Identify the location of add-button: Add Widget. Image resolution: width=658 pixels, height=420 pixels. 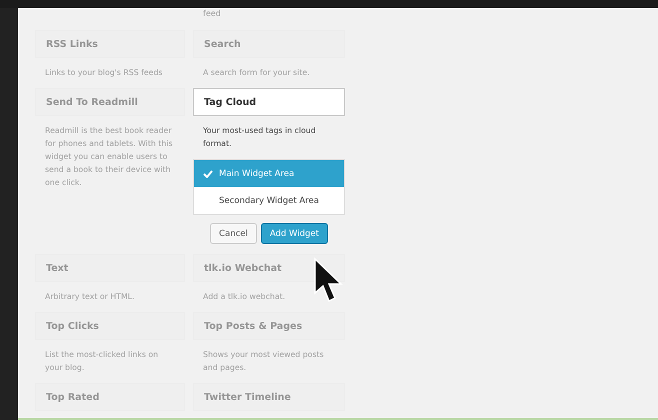
(294, 233).